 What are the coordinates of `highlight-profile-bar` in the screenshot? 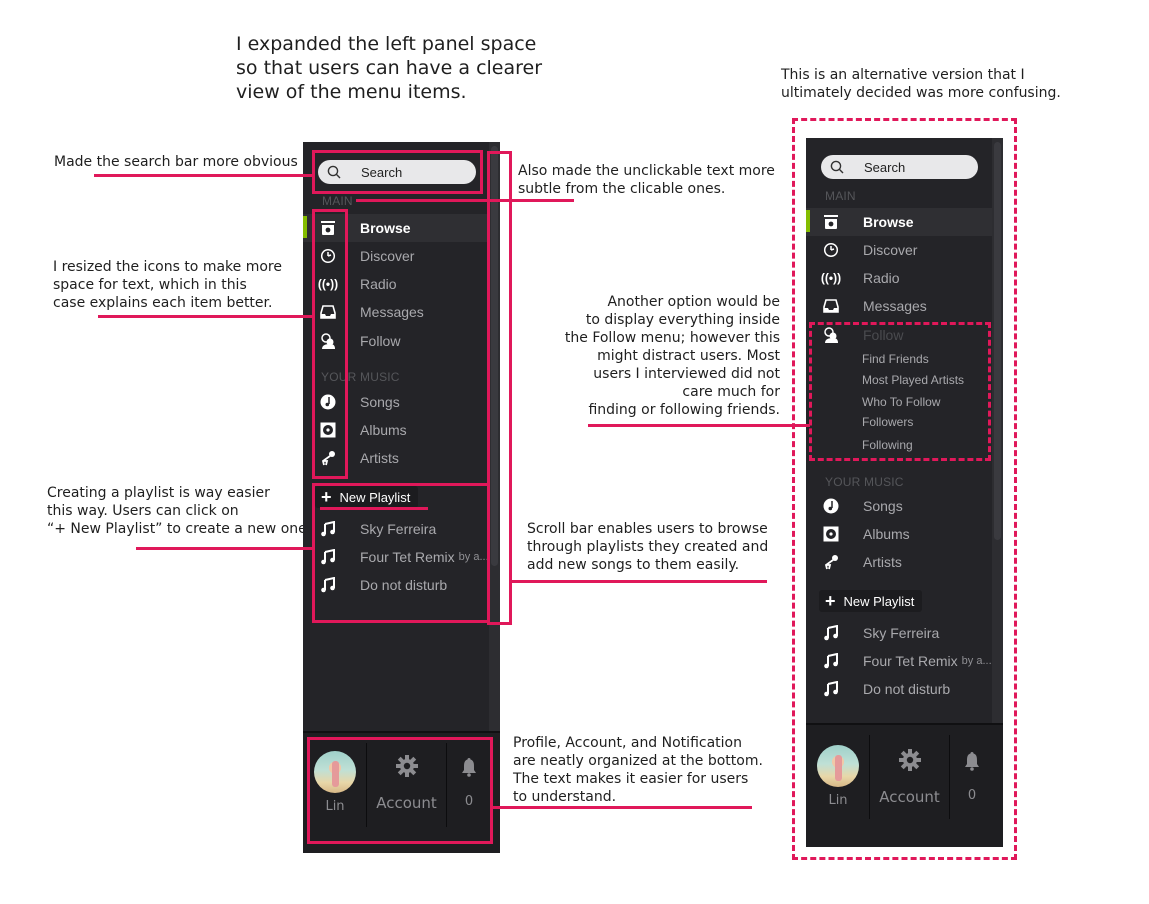 It's located at (400, 790).